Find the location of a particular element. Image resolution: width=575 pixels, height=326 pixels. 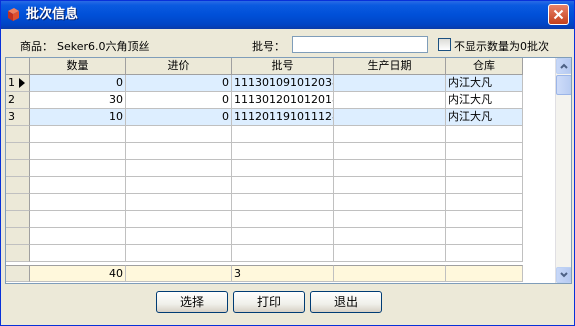

cell-quantity: 30 is located at coordinates (78, 100).